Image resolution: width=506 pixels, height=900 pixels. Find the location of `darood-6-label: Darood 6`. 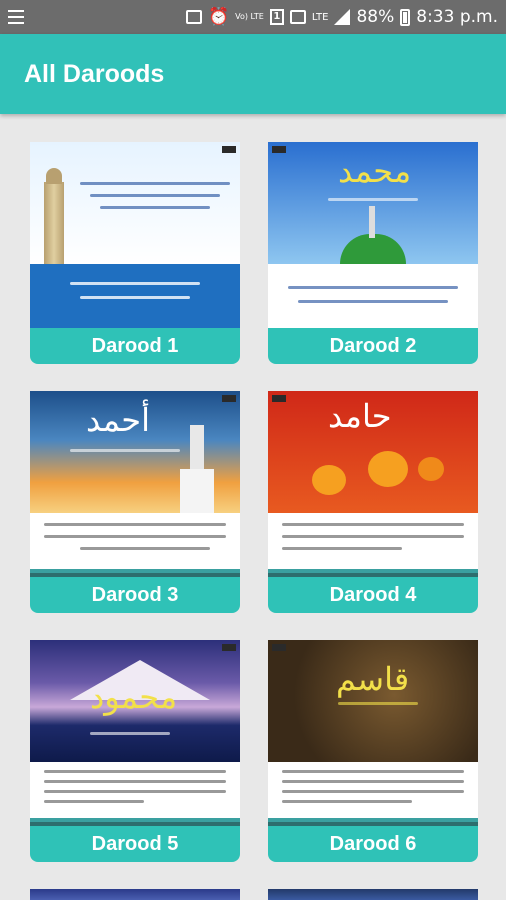

darood-6-label: Darood 6 is located at coordinates (373, 844).